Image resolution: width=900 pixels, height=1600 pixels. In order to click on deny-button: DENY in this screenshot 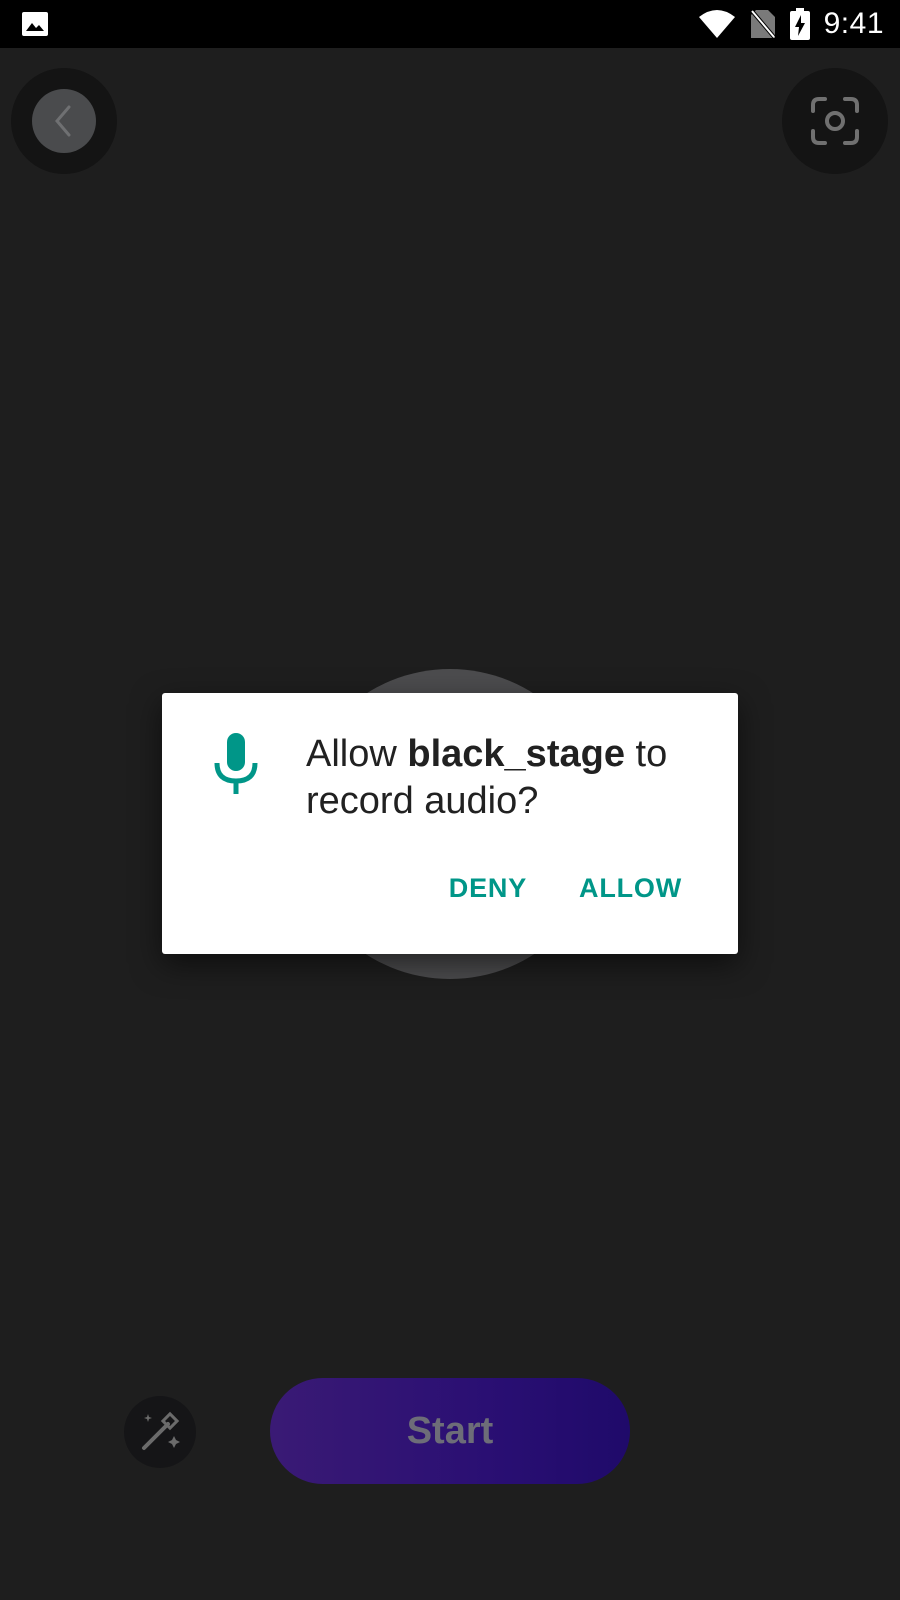, I will do `click(488, 888)`.